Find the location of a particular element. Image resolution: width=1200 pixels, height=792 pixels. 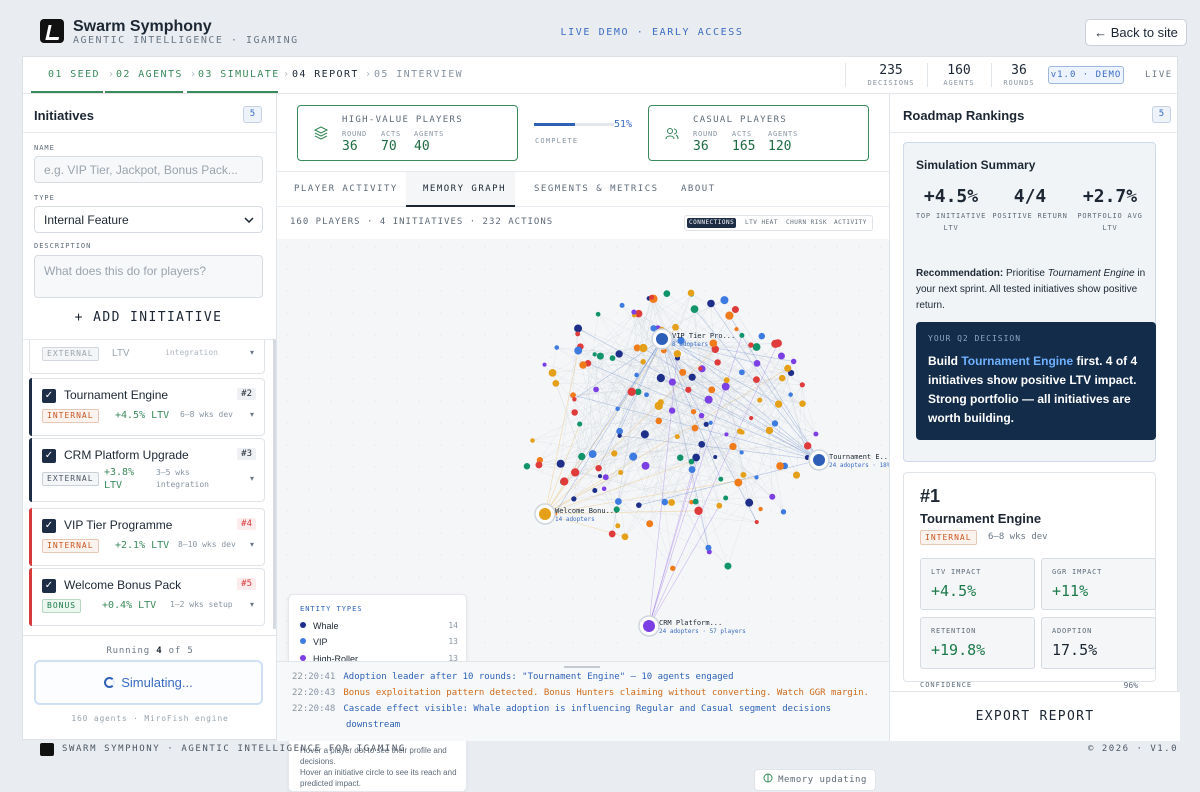

view-activity-button: ACTIVITY is located at coordinates (850, 223).